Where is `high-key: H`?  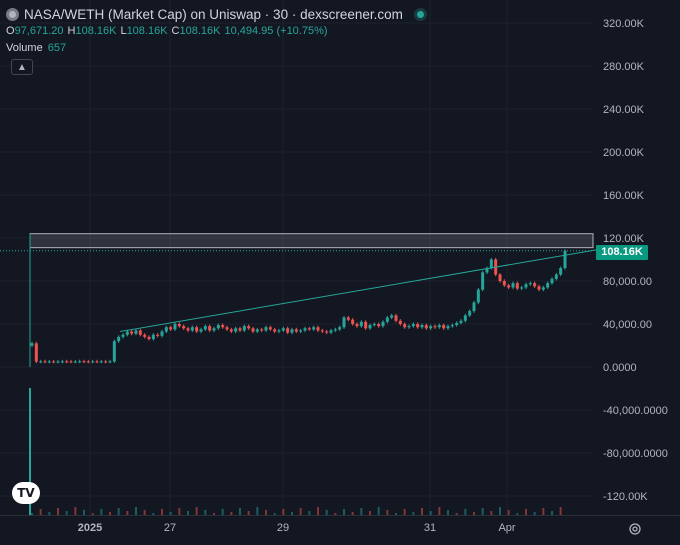
high-key: H is located at coordinates (71, 31).